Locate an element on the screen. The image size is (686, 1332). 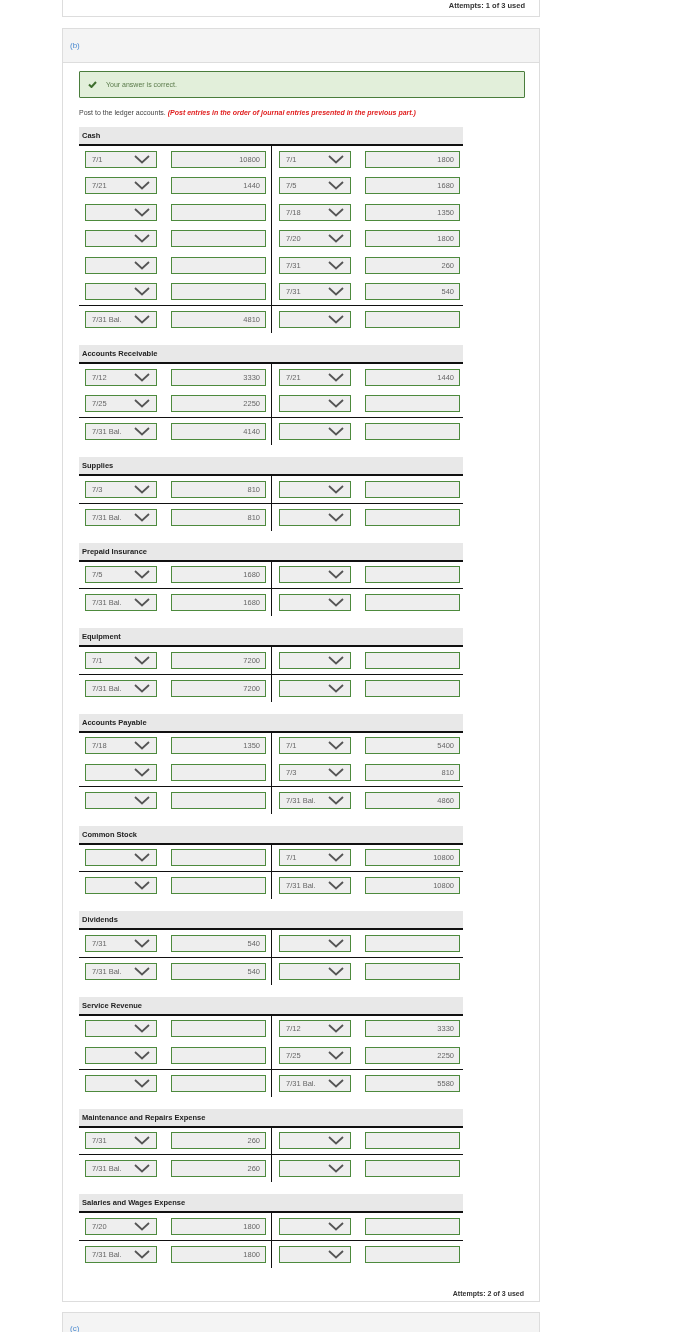
checkmark-icon is located at coordinates (92, 84).